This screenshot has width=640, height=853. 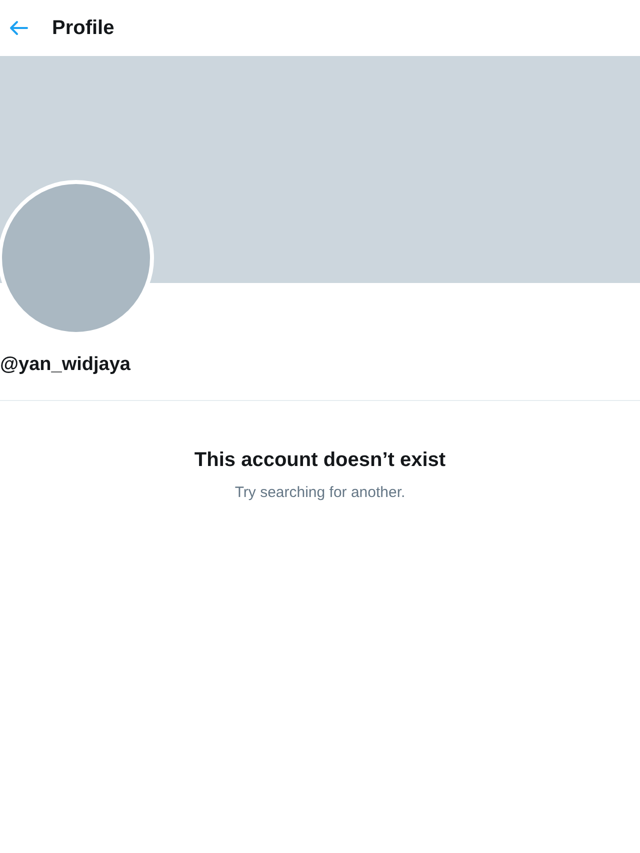 What do you see at coordinates (83, 28) in the screenshot?
I see `page-title: Profile` at bounding box center [83, 28].